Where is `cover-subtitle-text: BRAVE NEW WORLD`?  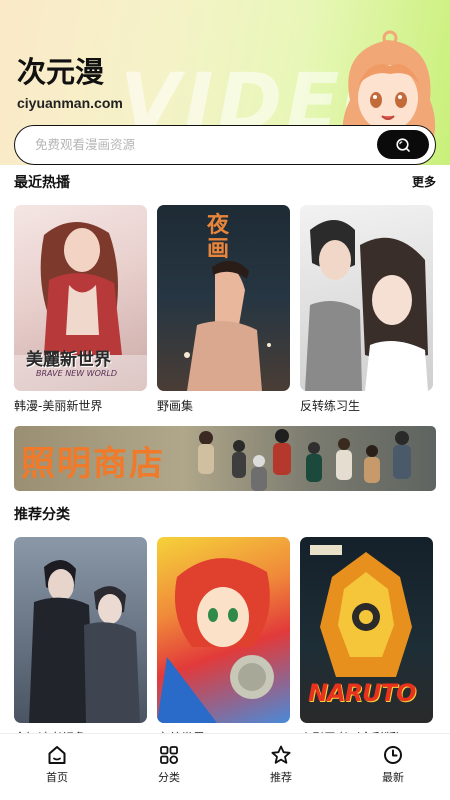
cover-subtitle-text: BRAVE NEW WORLD is located at coordinates (77, 373).